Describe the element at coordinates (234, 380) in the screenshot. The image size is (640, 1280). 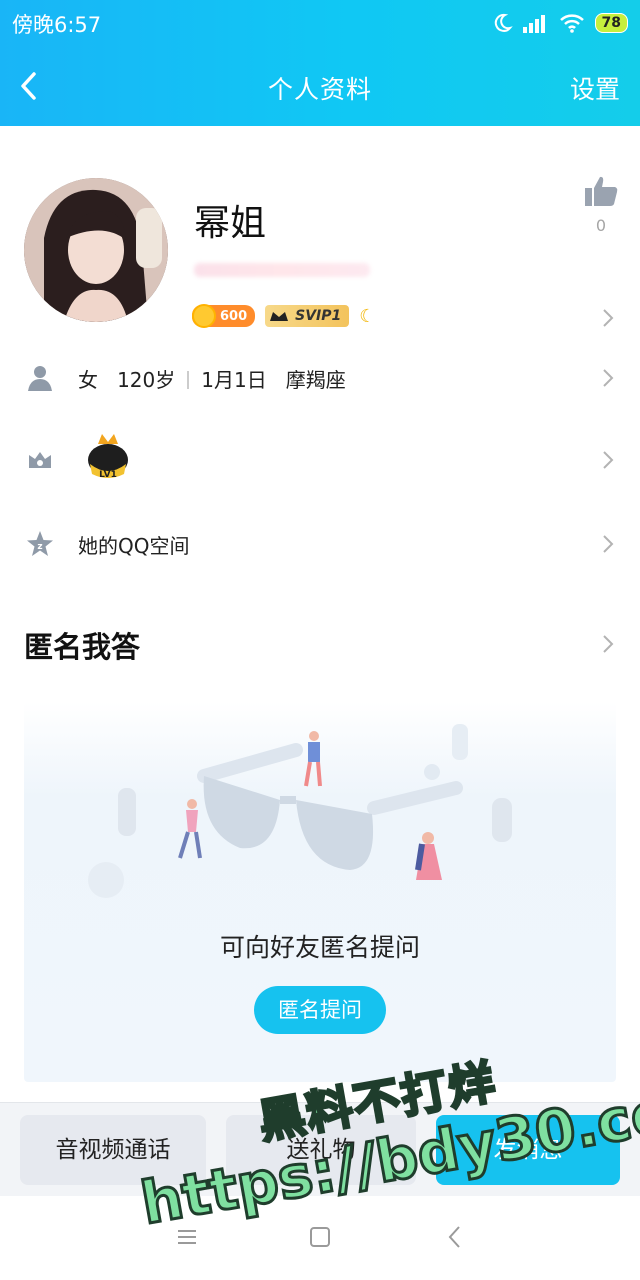
I see `birthday-text: 1月1日` at that location.